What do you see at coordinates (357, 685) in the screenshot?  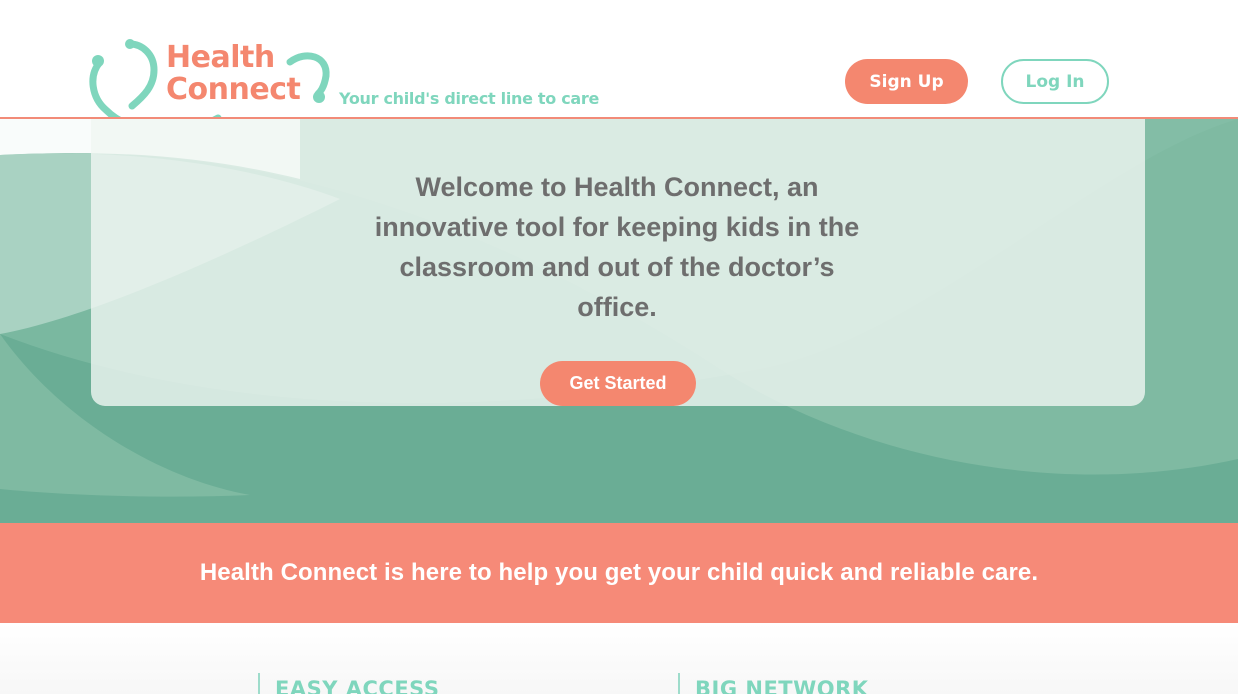 I see `feature-title: EASY ACCESS` at bounding box center [357, 685].